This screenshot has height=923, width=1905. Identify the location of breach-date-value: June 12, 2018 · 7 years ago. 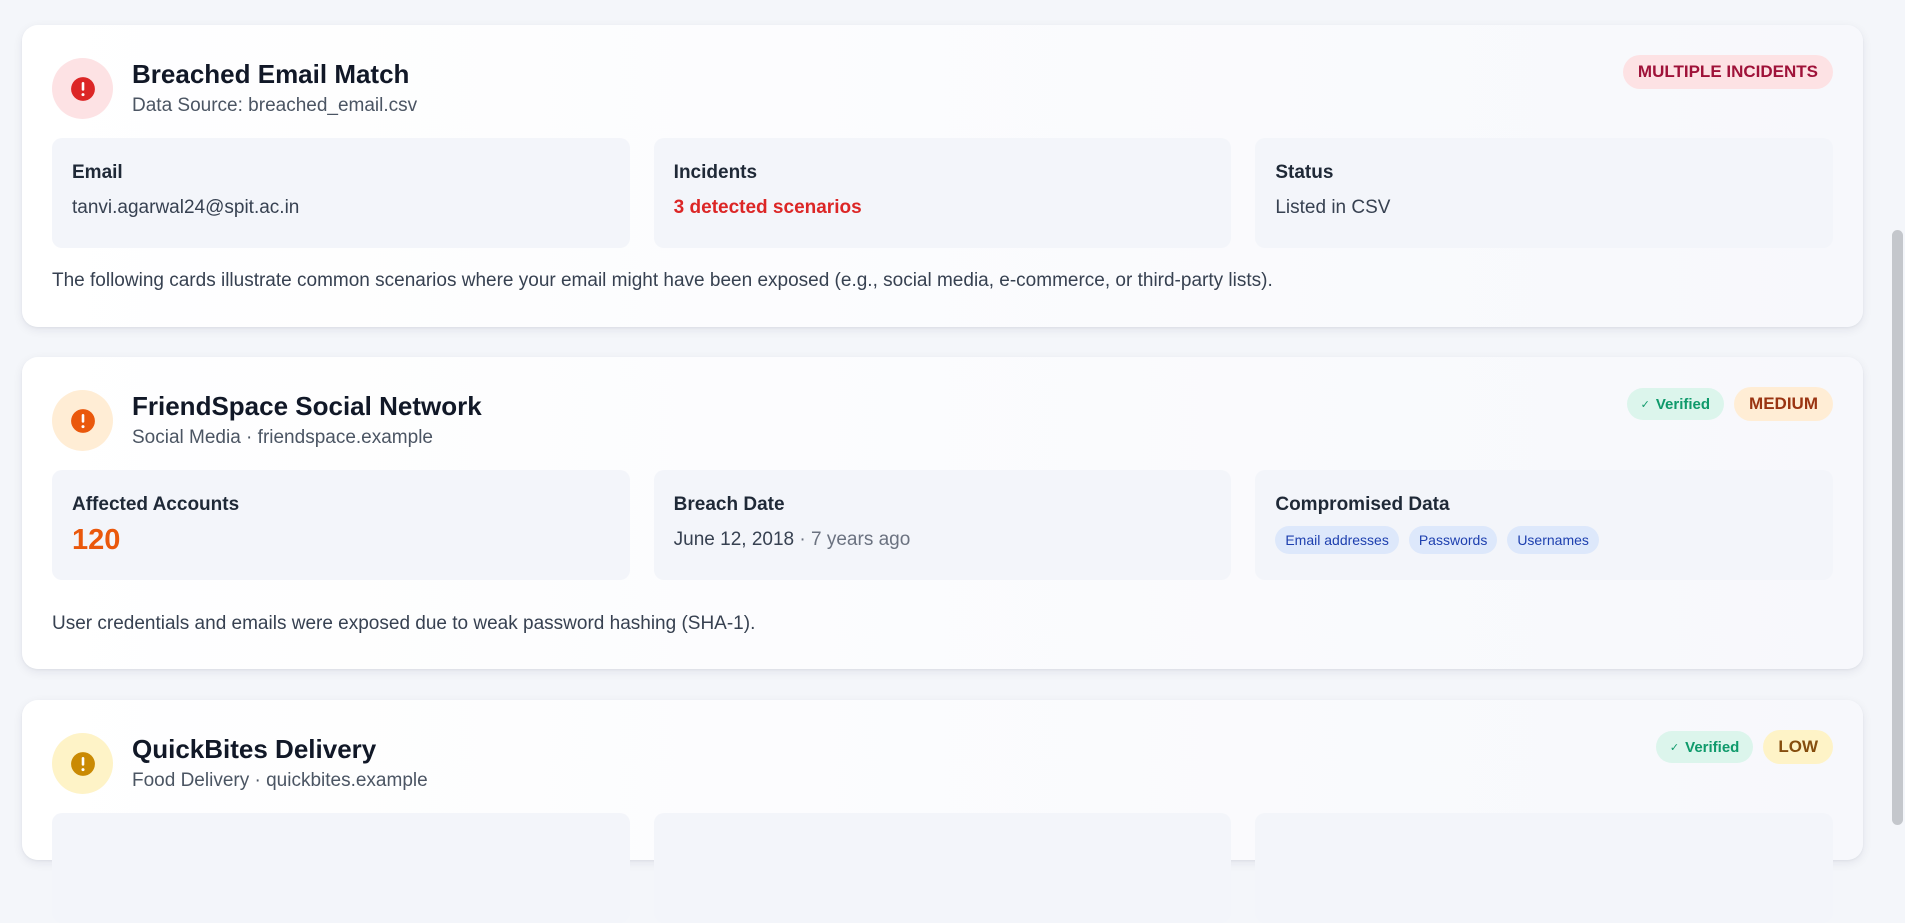
(792, 540).